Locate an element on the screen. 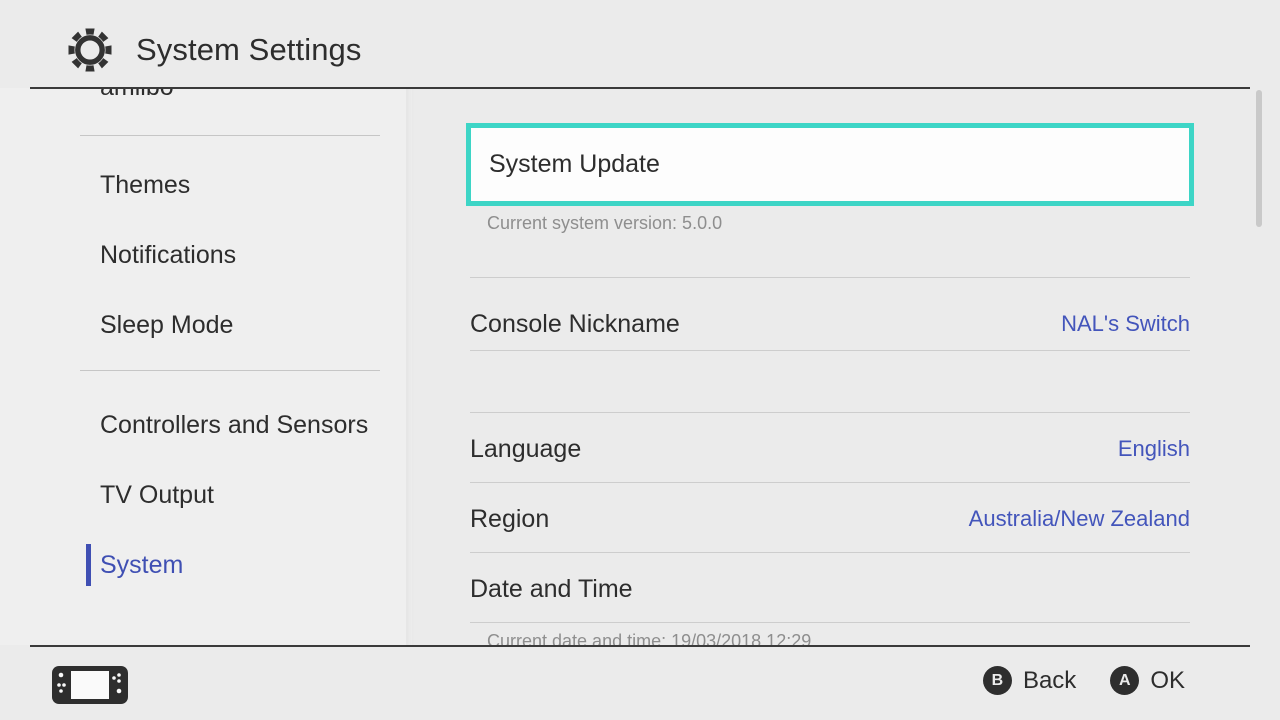 This screenshot has height=720, width=1280. sidebar-item-sleep-mode: Sleep Mode is located at coordinates (206, 325).